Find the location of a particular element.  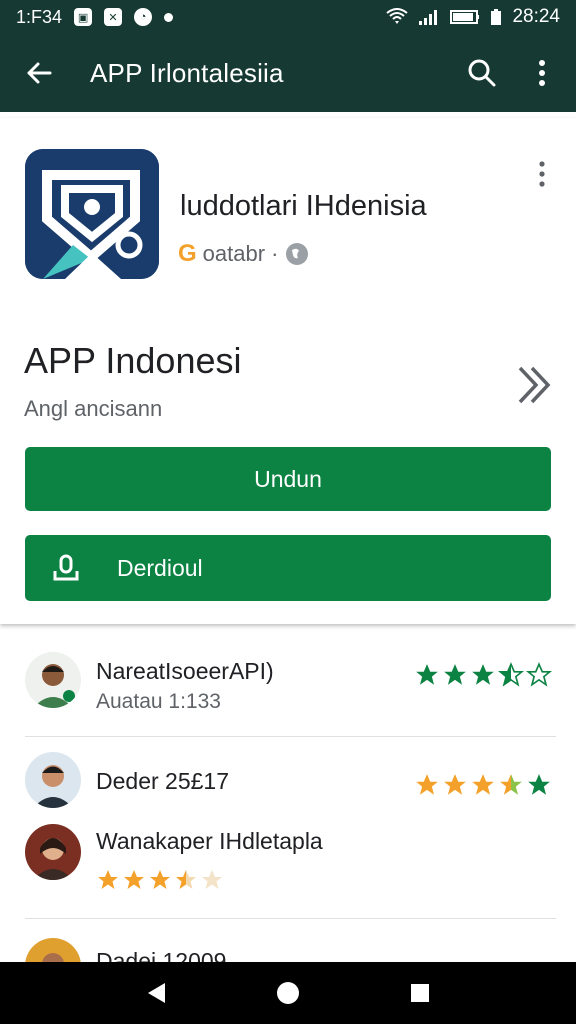

nav-home-button is located at coordinates (288, 993).